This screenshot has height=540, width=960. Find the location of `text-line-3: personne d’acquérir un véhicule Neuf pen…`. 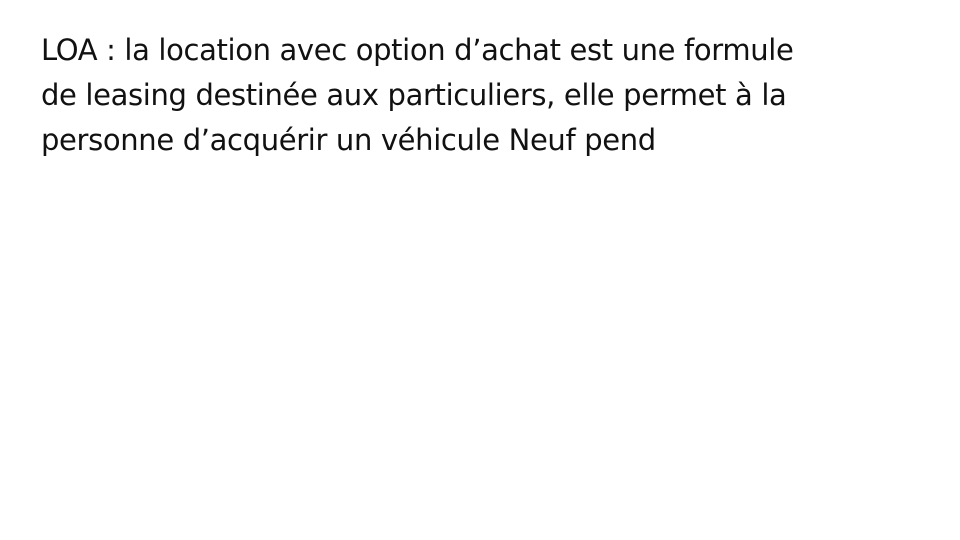

text-line-3: personne d’acquérir un véhicule Neuf pen… is located at coordinates (348, 140).